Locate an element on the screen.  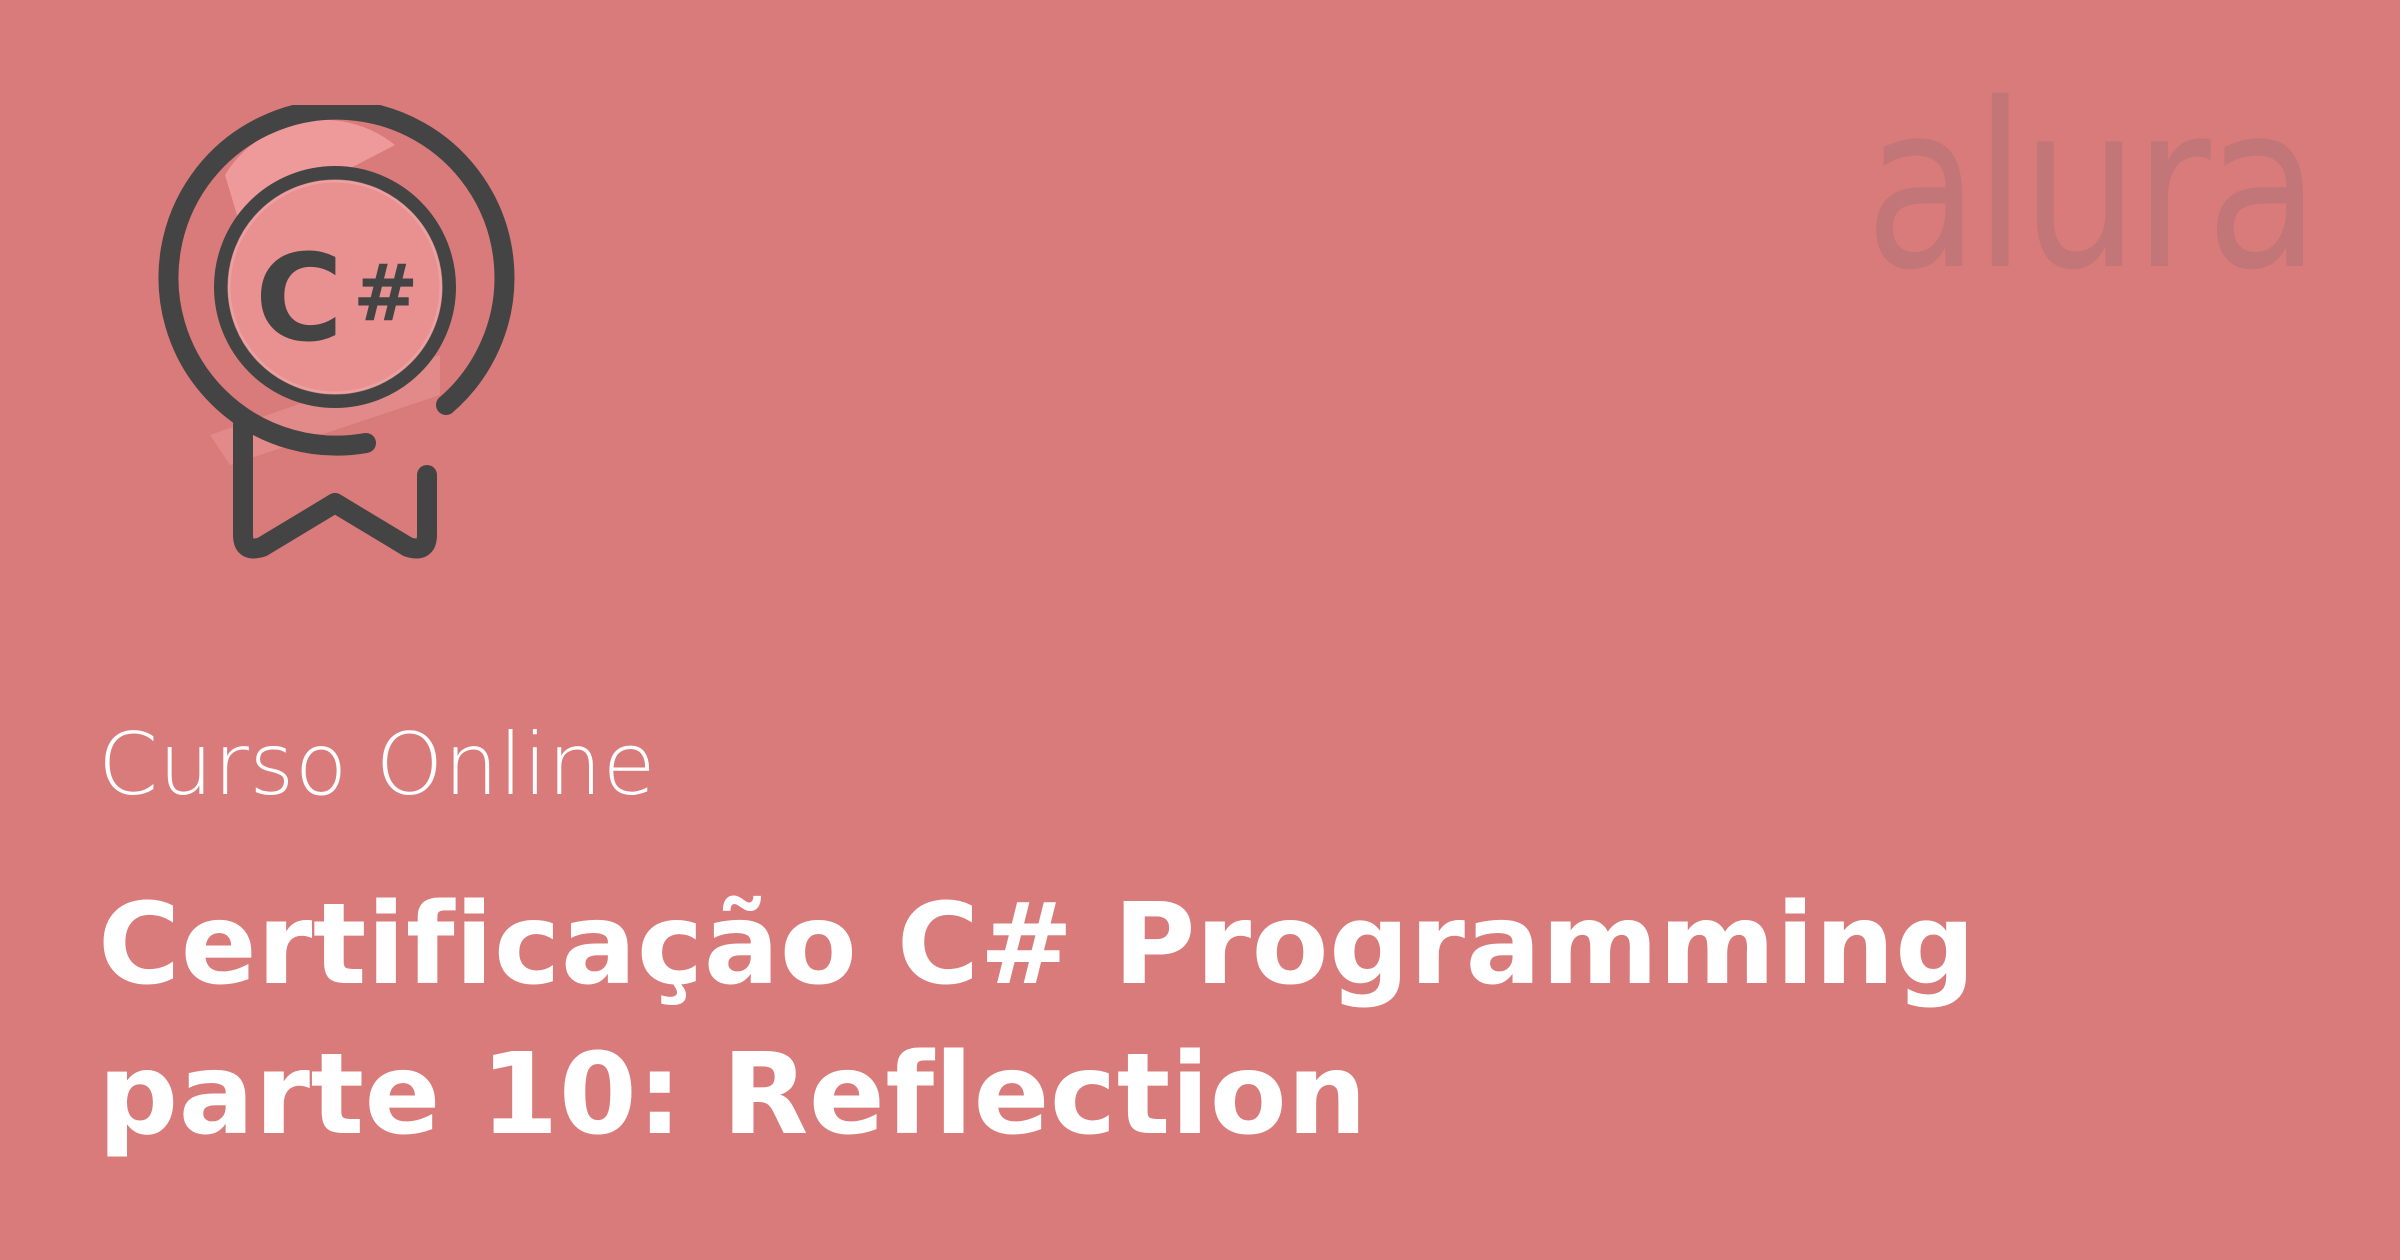
course-badge-icon: C # is located at coordinates (340, 332).